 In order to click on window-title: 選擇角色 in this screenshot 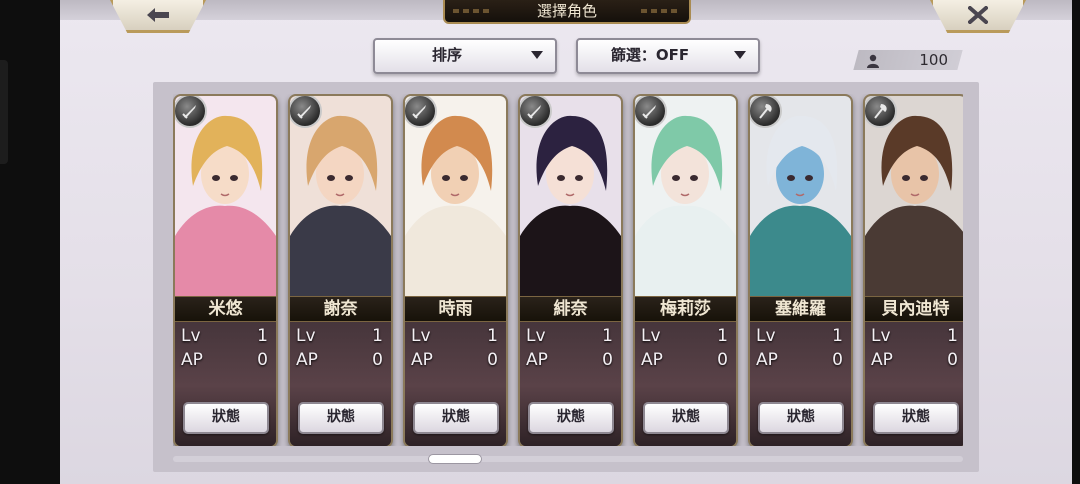, I will do `click(567, 12)`.